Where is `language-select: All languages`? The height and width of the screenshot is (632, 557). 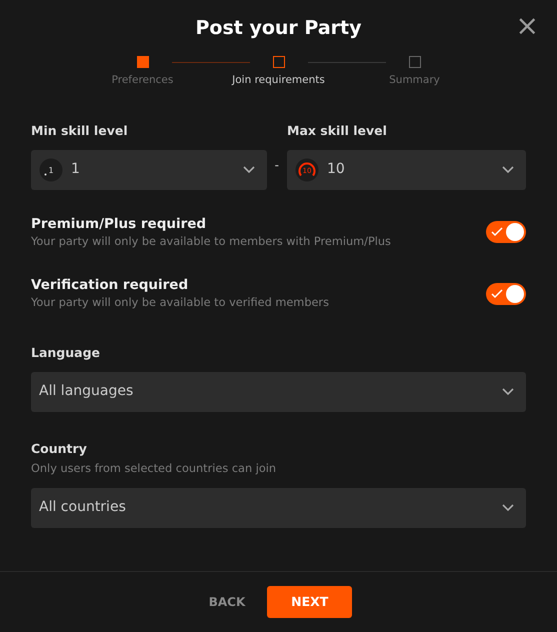
language-select: All languages is located at coordinates (278, 392).